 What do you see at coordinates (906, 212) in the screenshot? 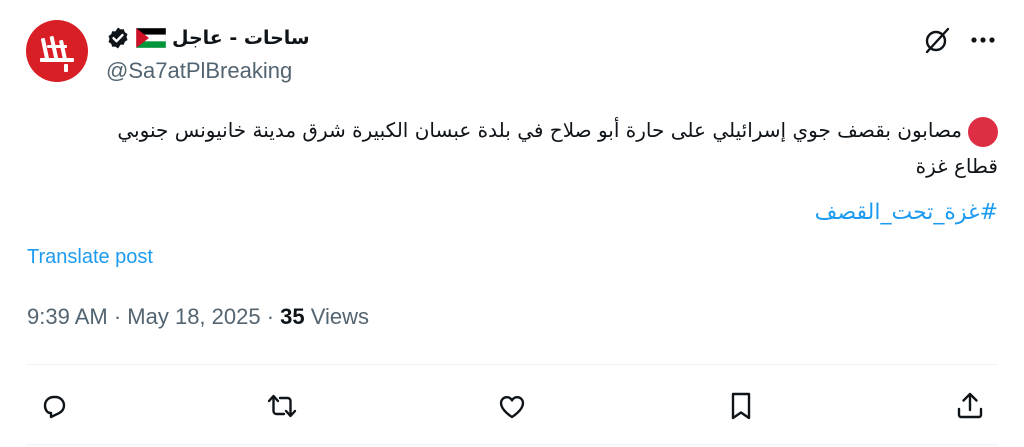
I see `hashtag-link: #غزة_تحت_القصف` at bounding box center [906, 212].